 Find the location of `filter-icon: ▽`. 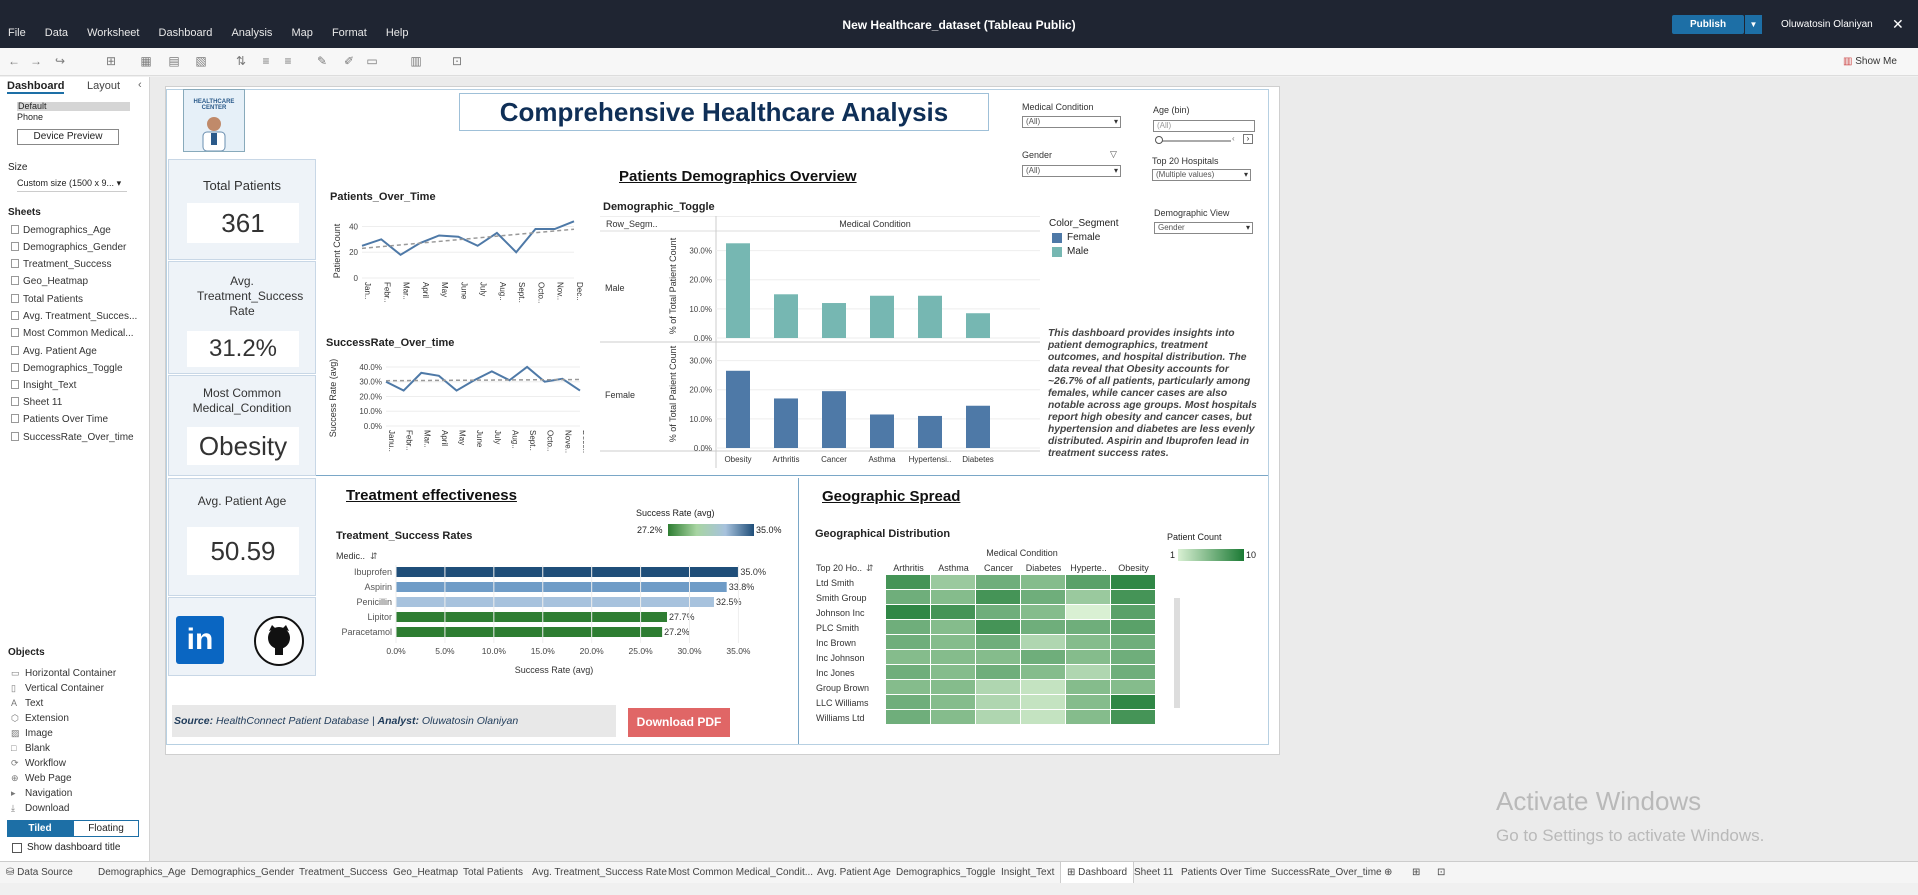

filter-icon: ▽ is located at coordinates (1113, 154).